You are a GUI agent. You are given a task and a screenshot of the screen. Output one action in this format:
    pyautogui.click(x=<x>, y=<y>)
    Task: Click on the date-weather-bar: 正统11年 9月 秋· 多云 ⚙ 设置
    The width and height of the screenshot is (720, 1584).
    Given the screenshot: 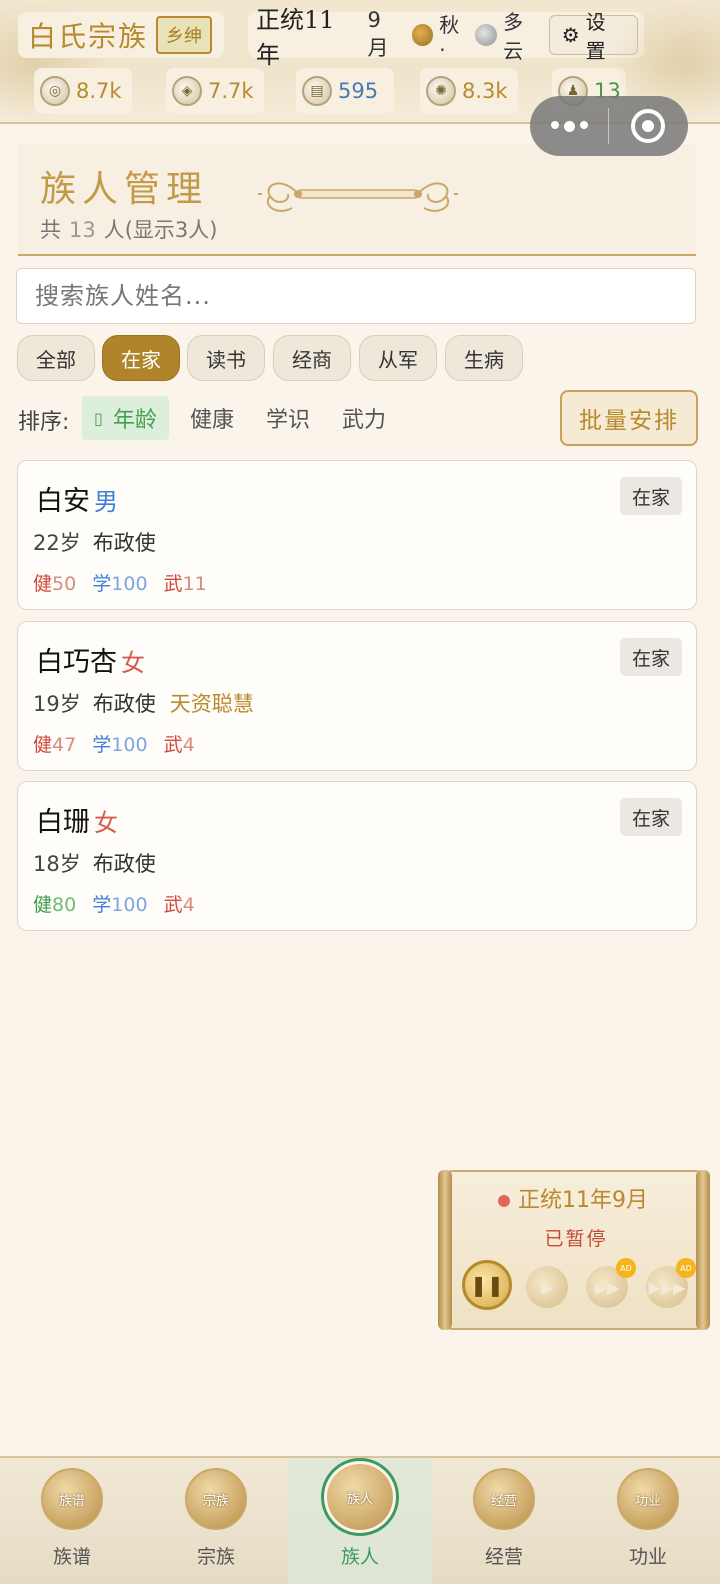 What is the action you would take?
    pyautogui.click(x=446, y=37)
    